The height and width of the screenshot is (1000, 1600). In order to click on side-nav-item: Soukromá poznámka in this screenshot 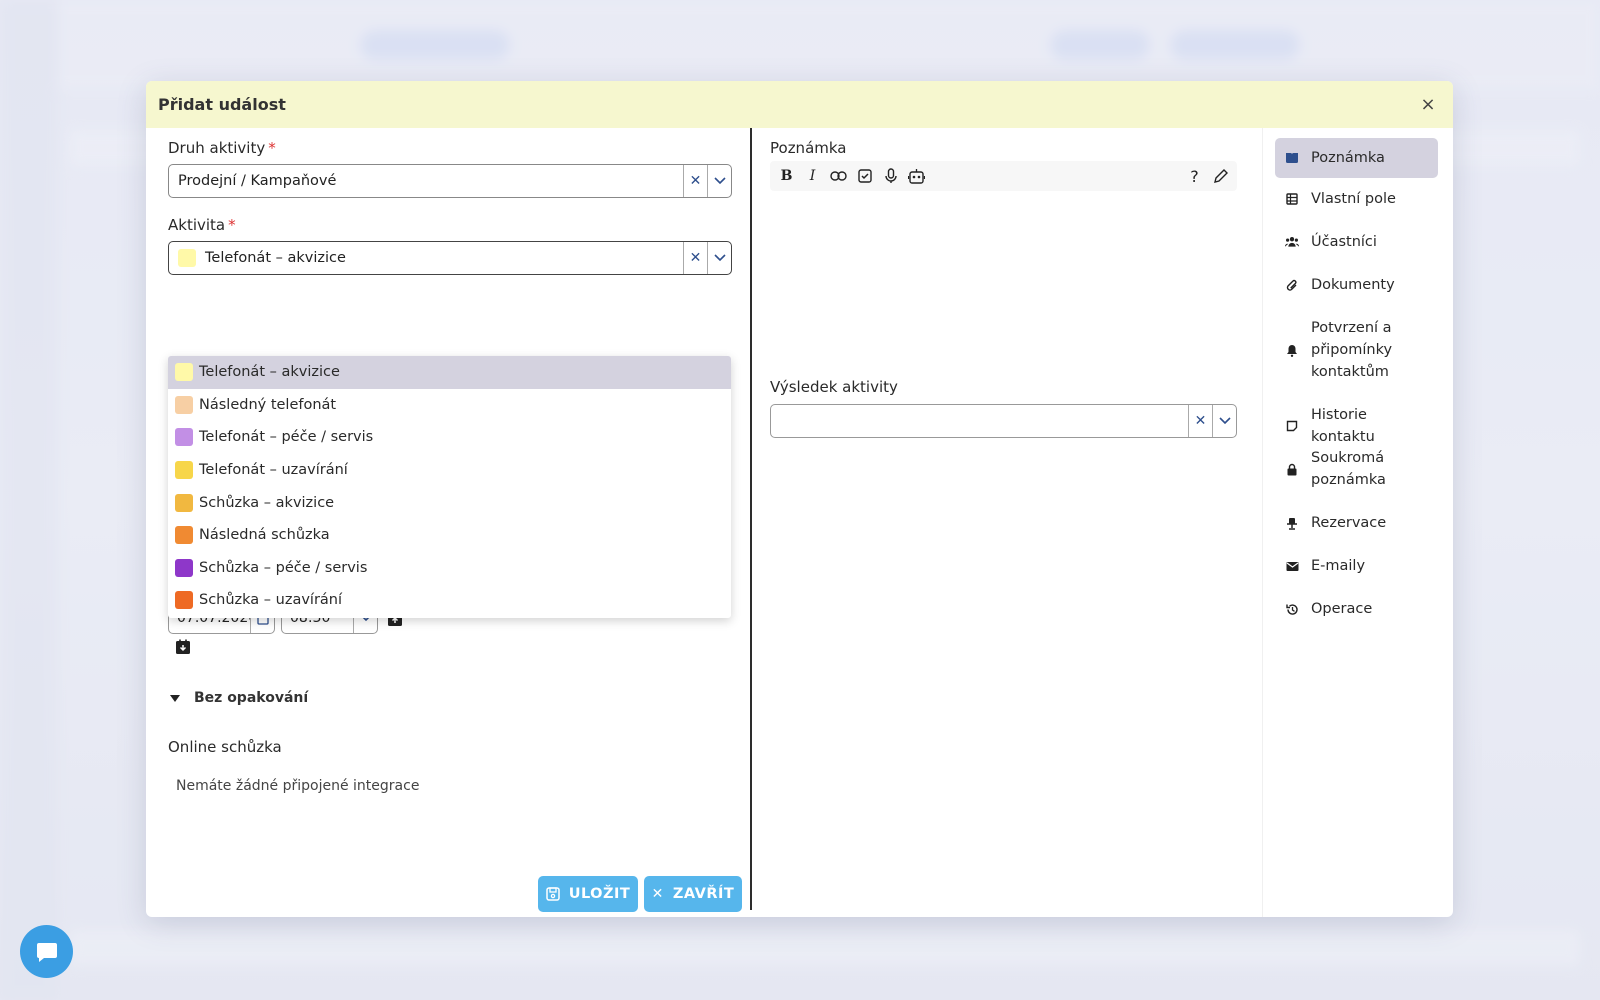, I will do `click(1356, 469)`.